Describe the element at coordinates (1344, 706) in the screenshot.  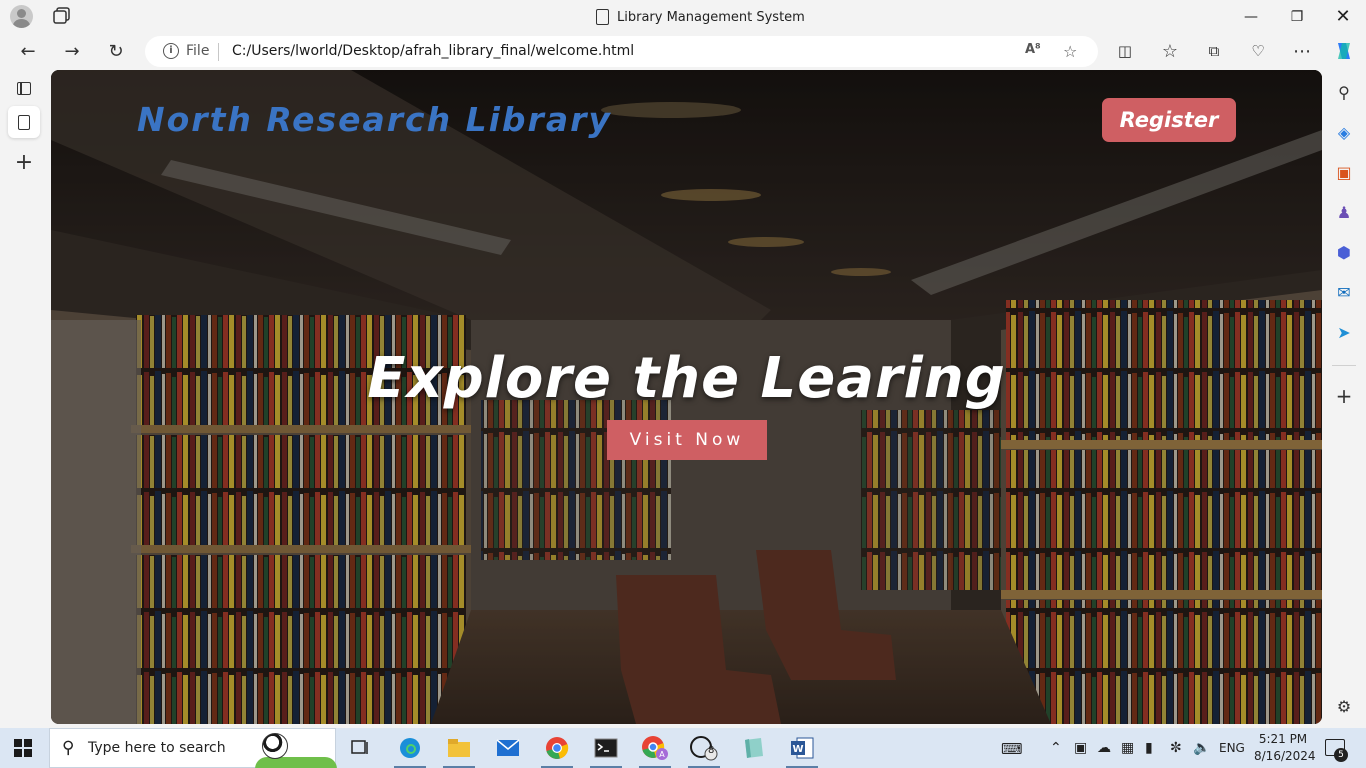
I see `sidebar-settings-gear-icon: ⚙` at that location.